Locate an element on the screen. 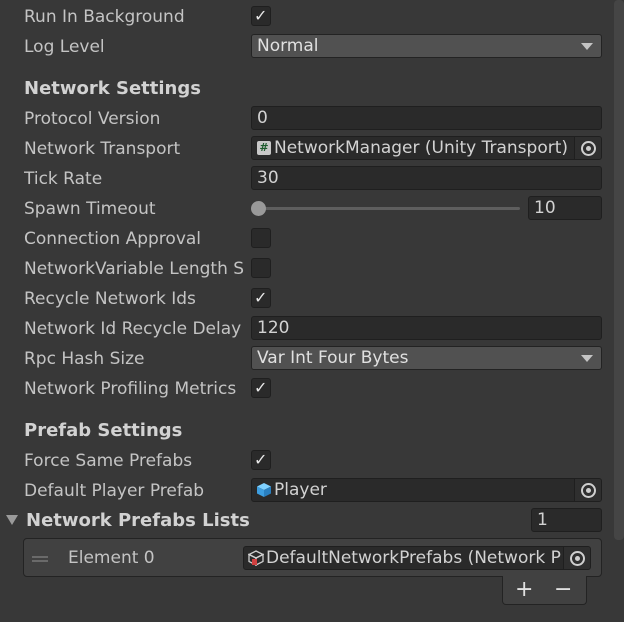 The width and height of the screenshot is (624, 622). inspector-scrollbar is located at coordinates (619, 270).